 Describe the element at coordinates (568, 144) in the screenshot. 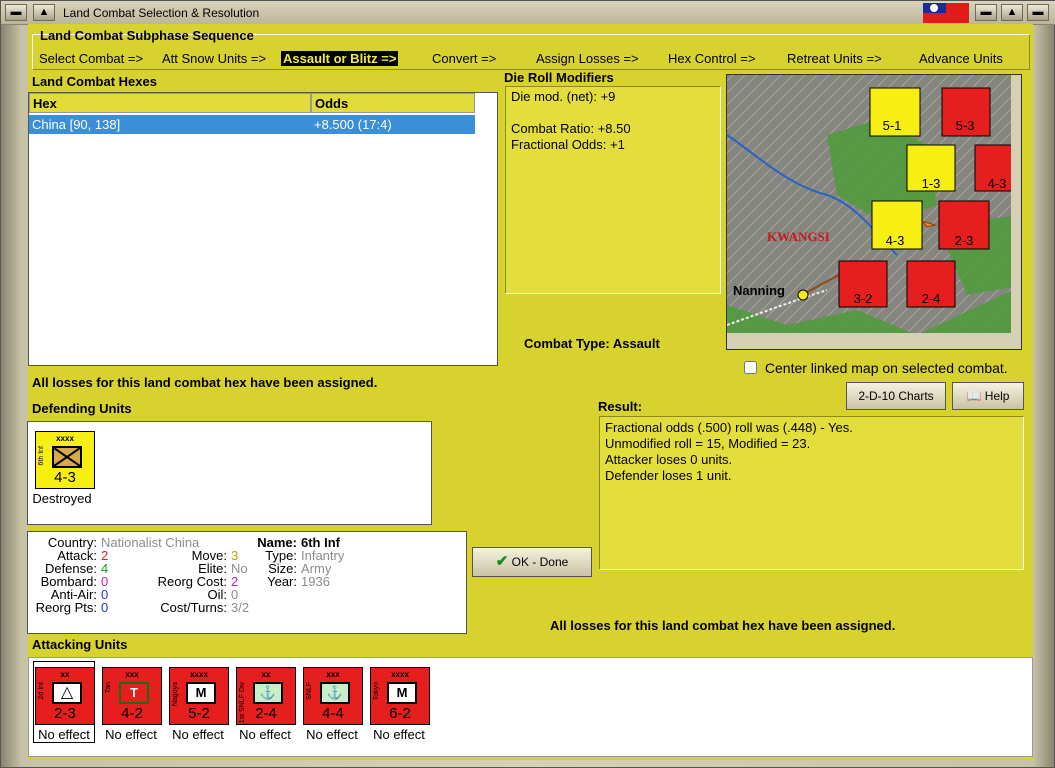

I see `fractional-odds-text: Fractional Odds: +1` at that location.